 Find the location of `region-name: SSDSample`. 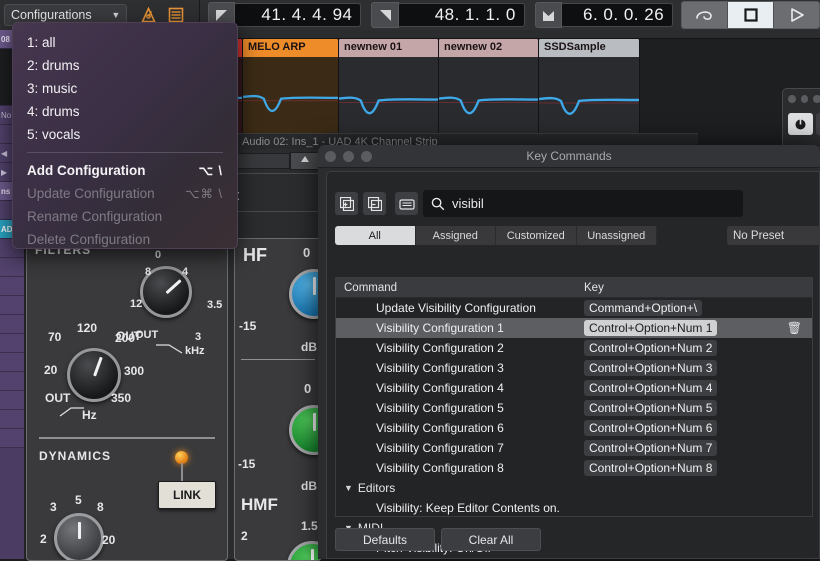

region-name: SSDSample is located at coordinates (589, 48).